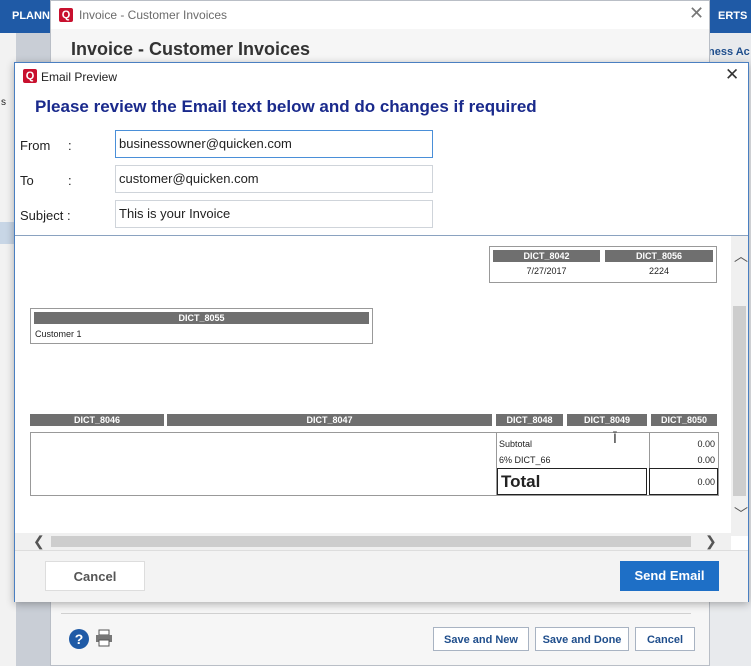 The width and height of the screenshot is (751, 666). I want to click on column-header: DICT_8049, so click(607, 420).